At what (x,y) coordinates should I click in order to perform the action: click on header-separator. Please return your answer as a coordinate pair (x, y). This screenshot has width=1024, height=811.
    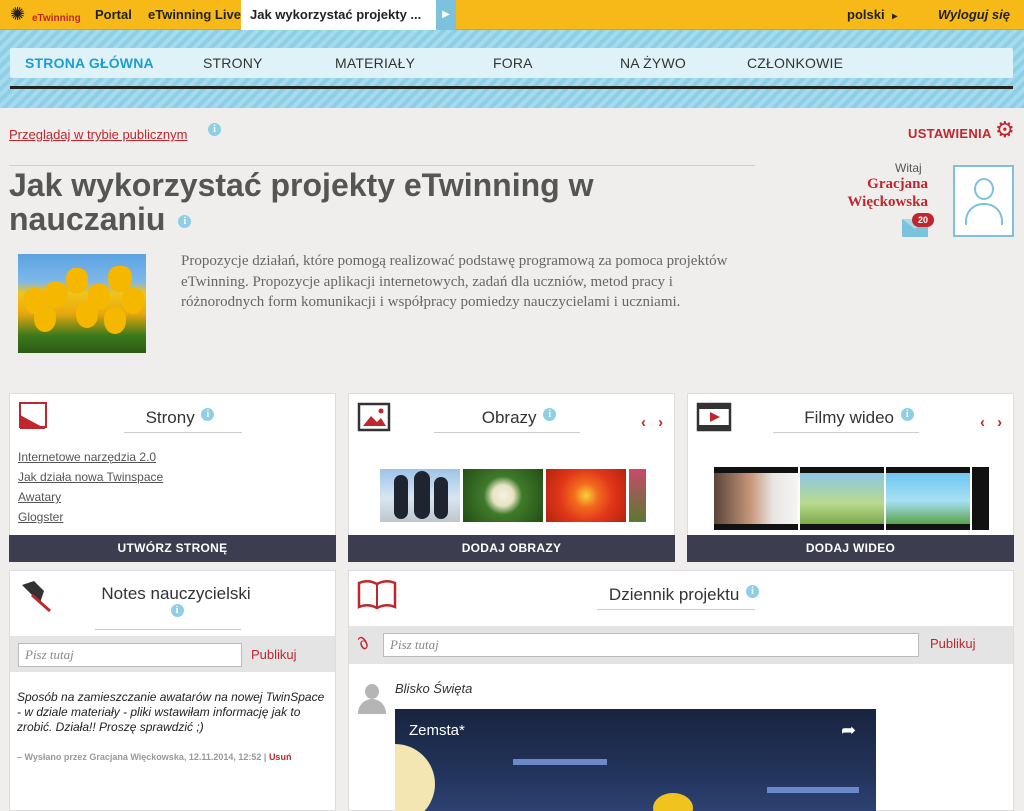
    Looking at the image, I should click on (382, 165).